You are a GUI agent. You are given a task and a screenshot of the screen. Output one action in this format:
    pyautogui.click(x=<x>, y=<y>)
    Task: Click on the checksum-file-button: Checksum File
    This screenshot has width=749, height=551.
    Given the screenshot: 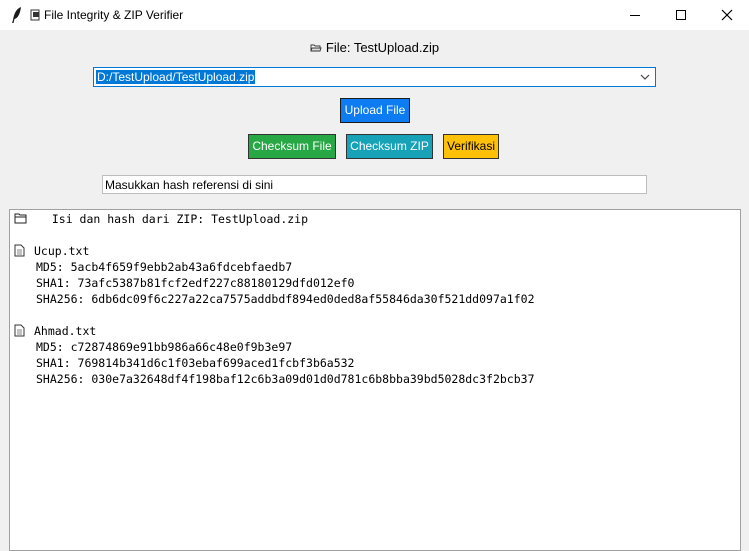 What is the action you would take?
    pyautogui.click(x=292, y=146)
    